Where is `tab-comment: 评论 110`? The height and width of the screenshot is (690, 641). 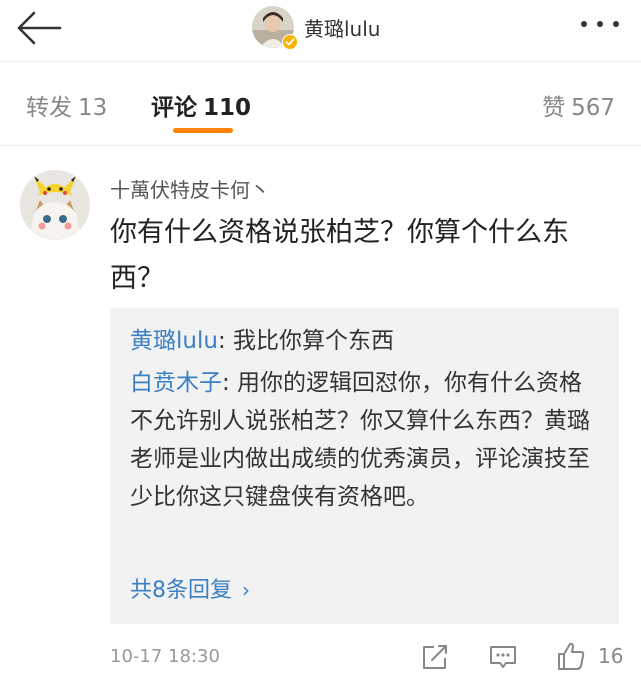 tab-comment: 评论 110 is located at coordinates (201, 105).